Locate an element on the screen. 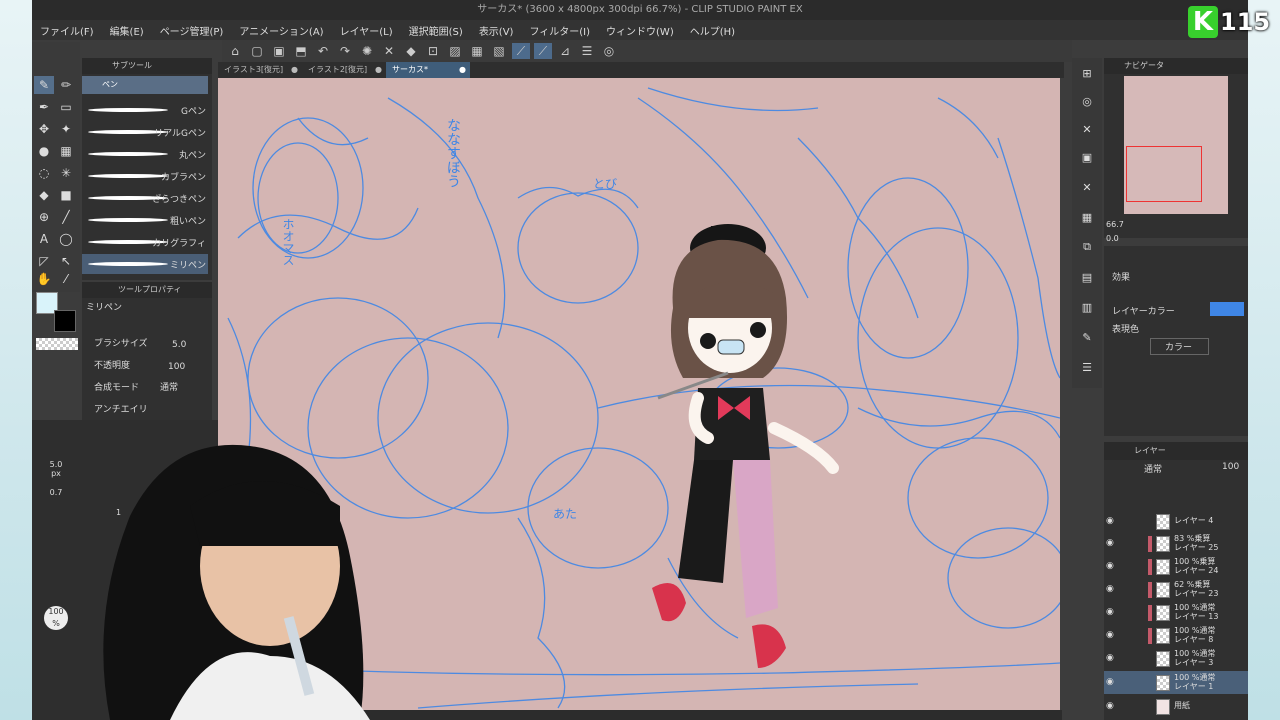 Image resolution: width=1280 pixels, height=720 pixels. sparkle-tool-icon: ✦ is located at coordinates (66, 129).